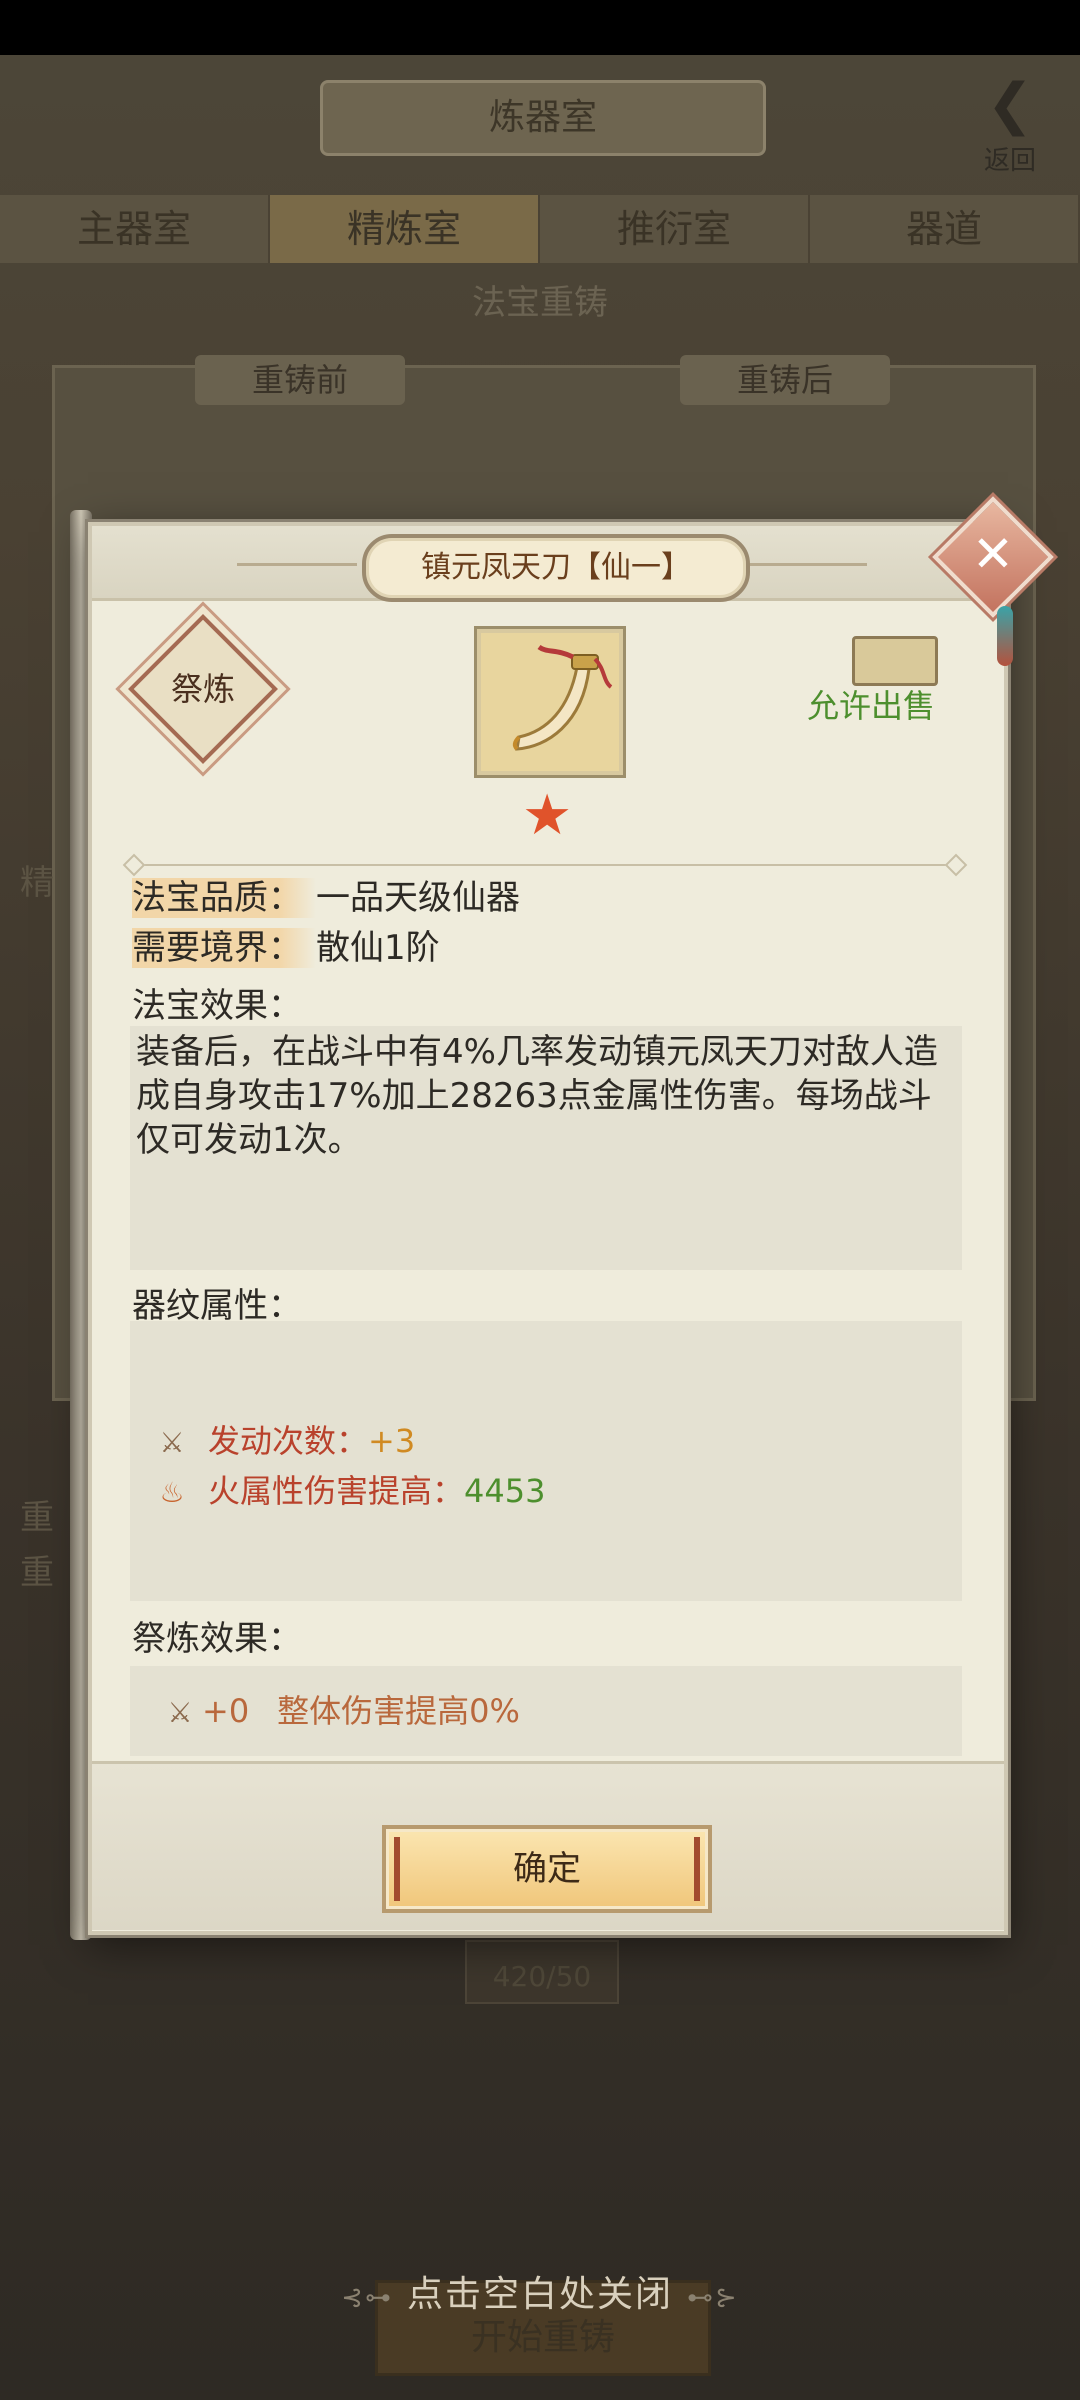  Describe the element at coordinates (378, 948) in the screenshot. I see `realm-value: 散仙1阶` at that location.